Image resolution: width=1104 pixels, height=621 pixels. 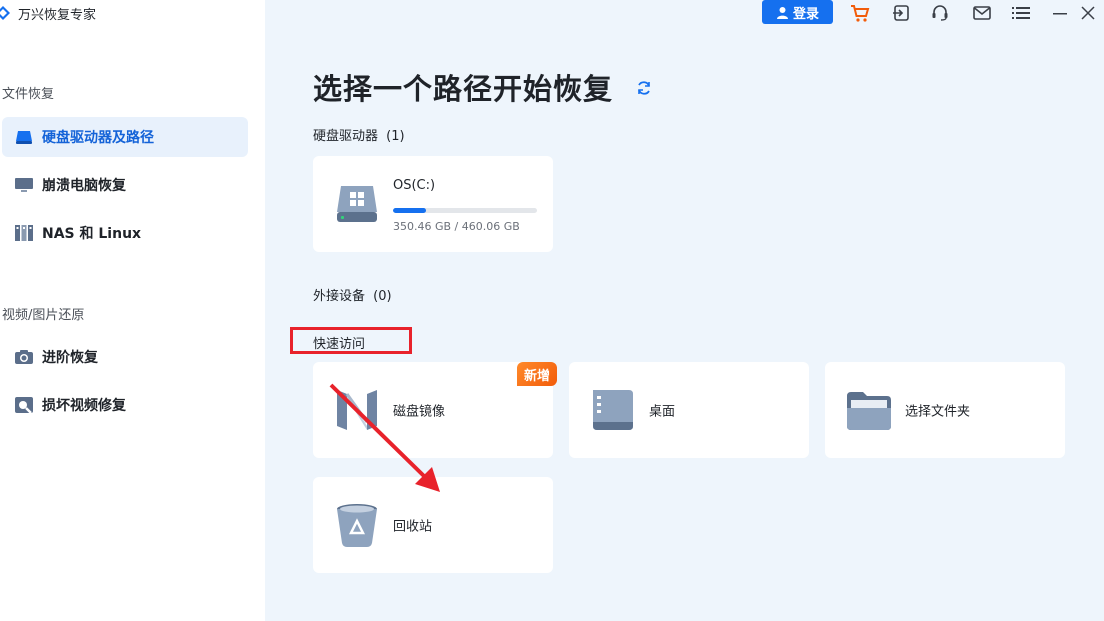 What do you see at coordinates (413, 527) in the screenshot?
I see `quick-access-label: 回收站` at bounding box center [413, 527].